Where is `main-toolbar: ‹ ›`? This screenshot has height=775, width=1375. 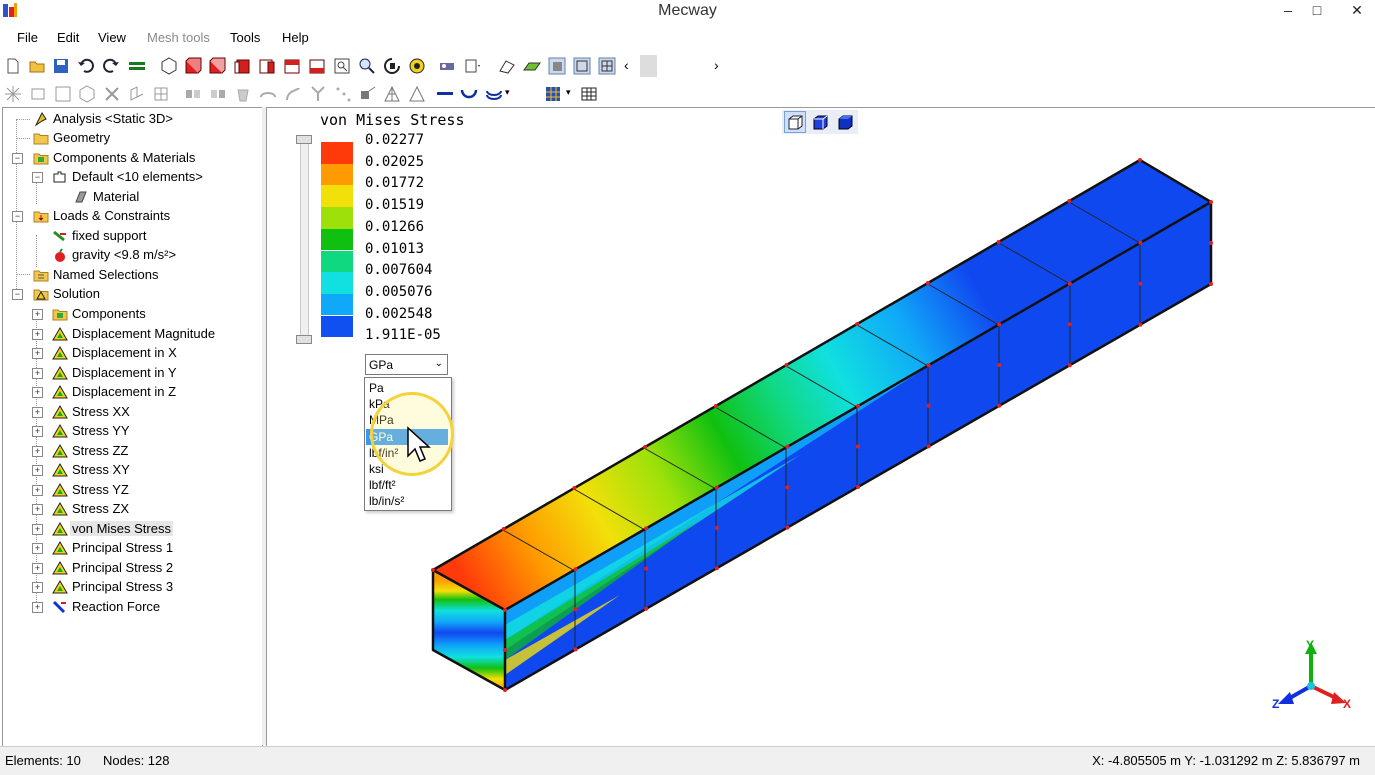 main-toolbar: ‹ › is located at coordinates (687, 68).